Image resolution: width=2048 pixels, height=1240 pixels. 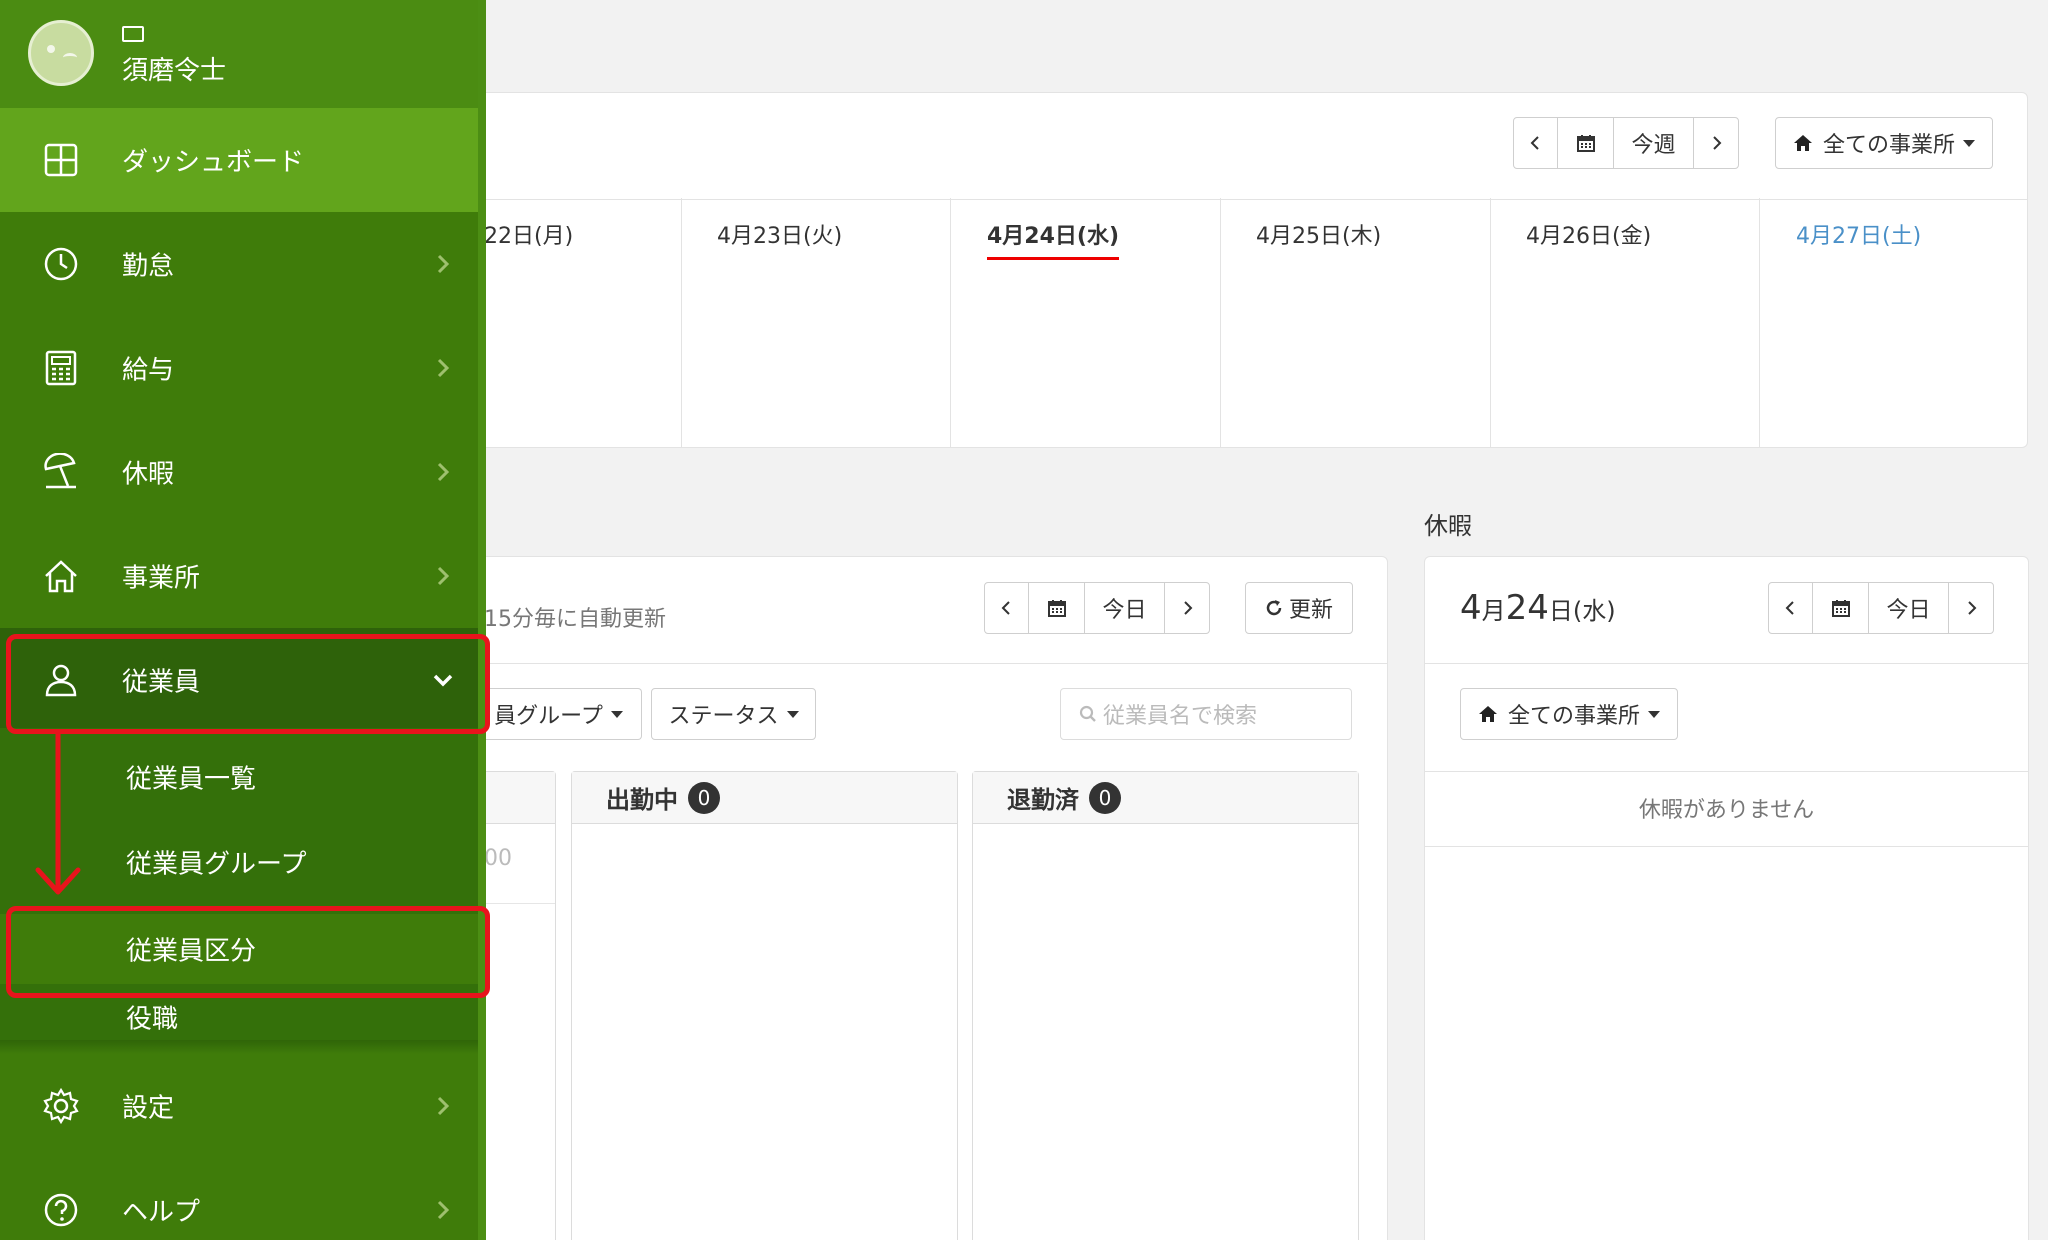 I want to click on submenu-item-label: 従業員一覧, so click(x=191, y=779).